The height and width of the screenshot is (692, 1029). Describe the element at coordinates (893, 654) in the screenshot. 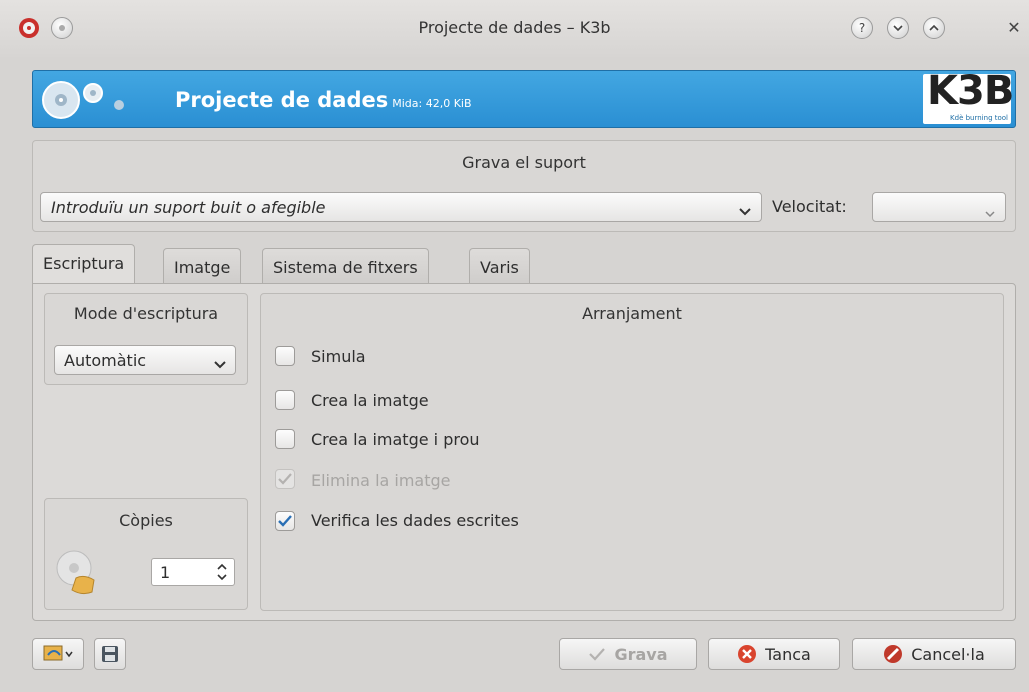

I see `cancel-icon` at that location.